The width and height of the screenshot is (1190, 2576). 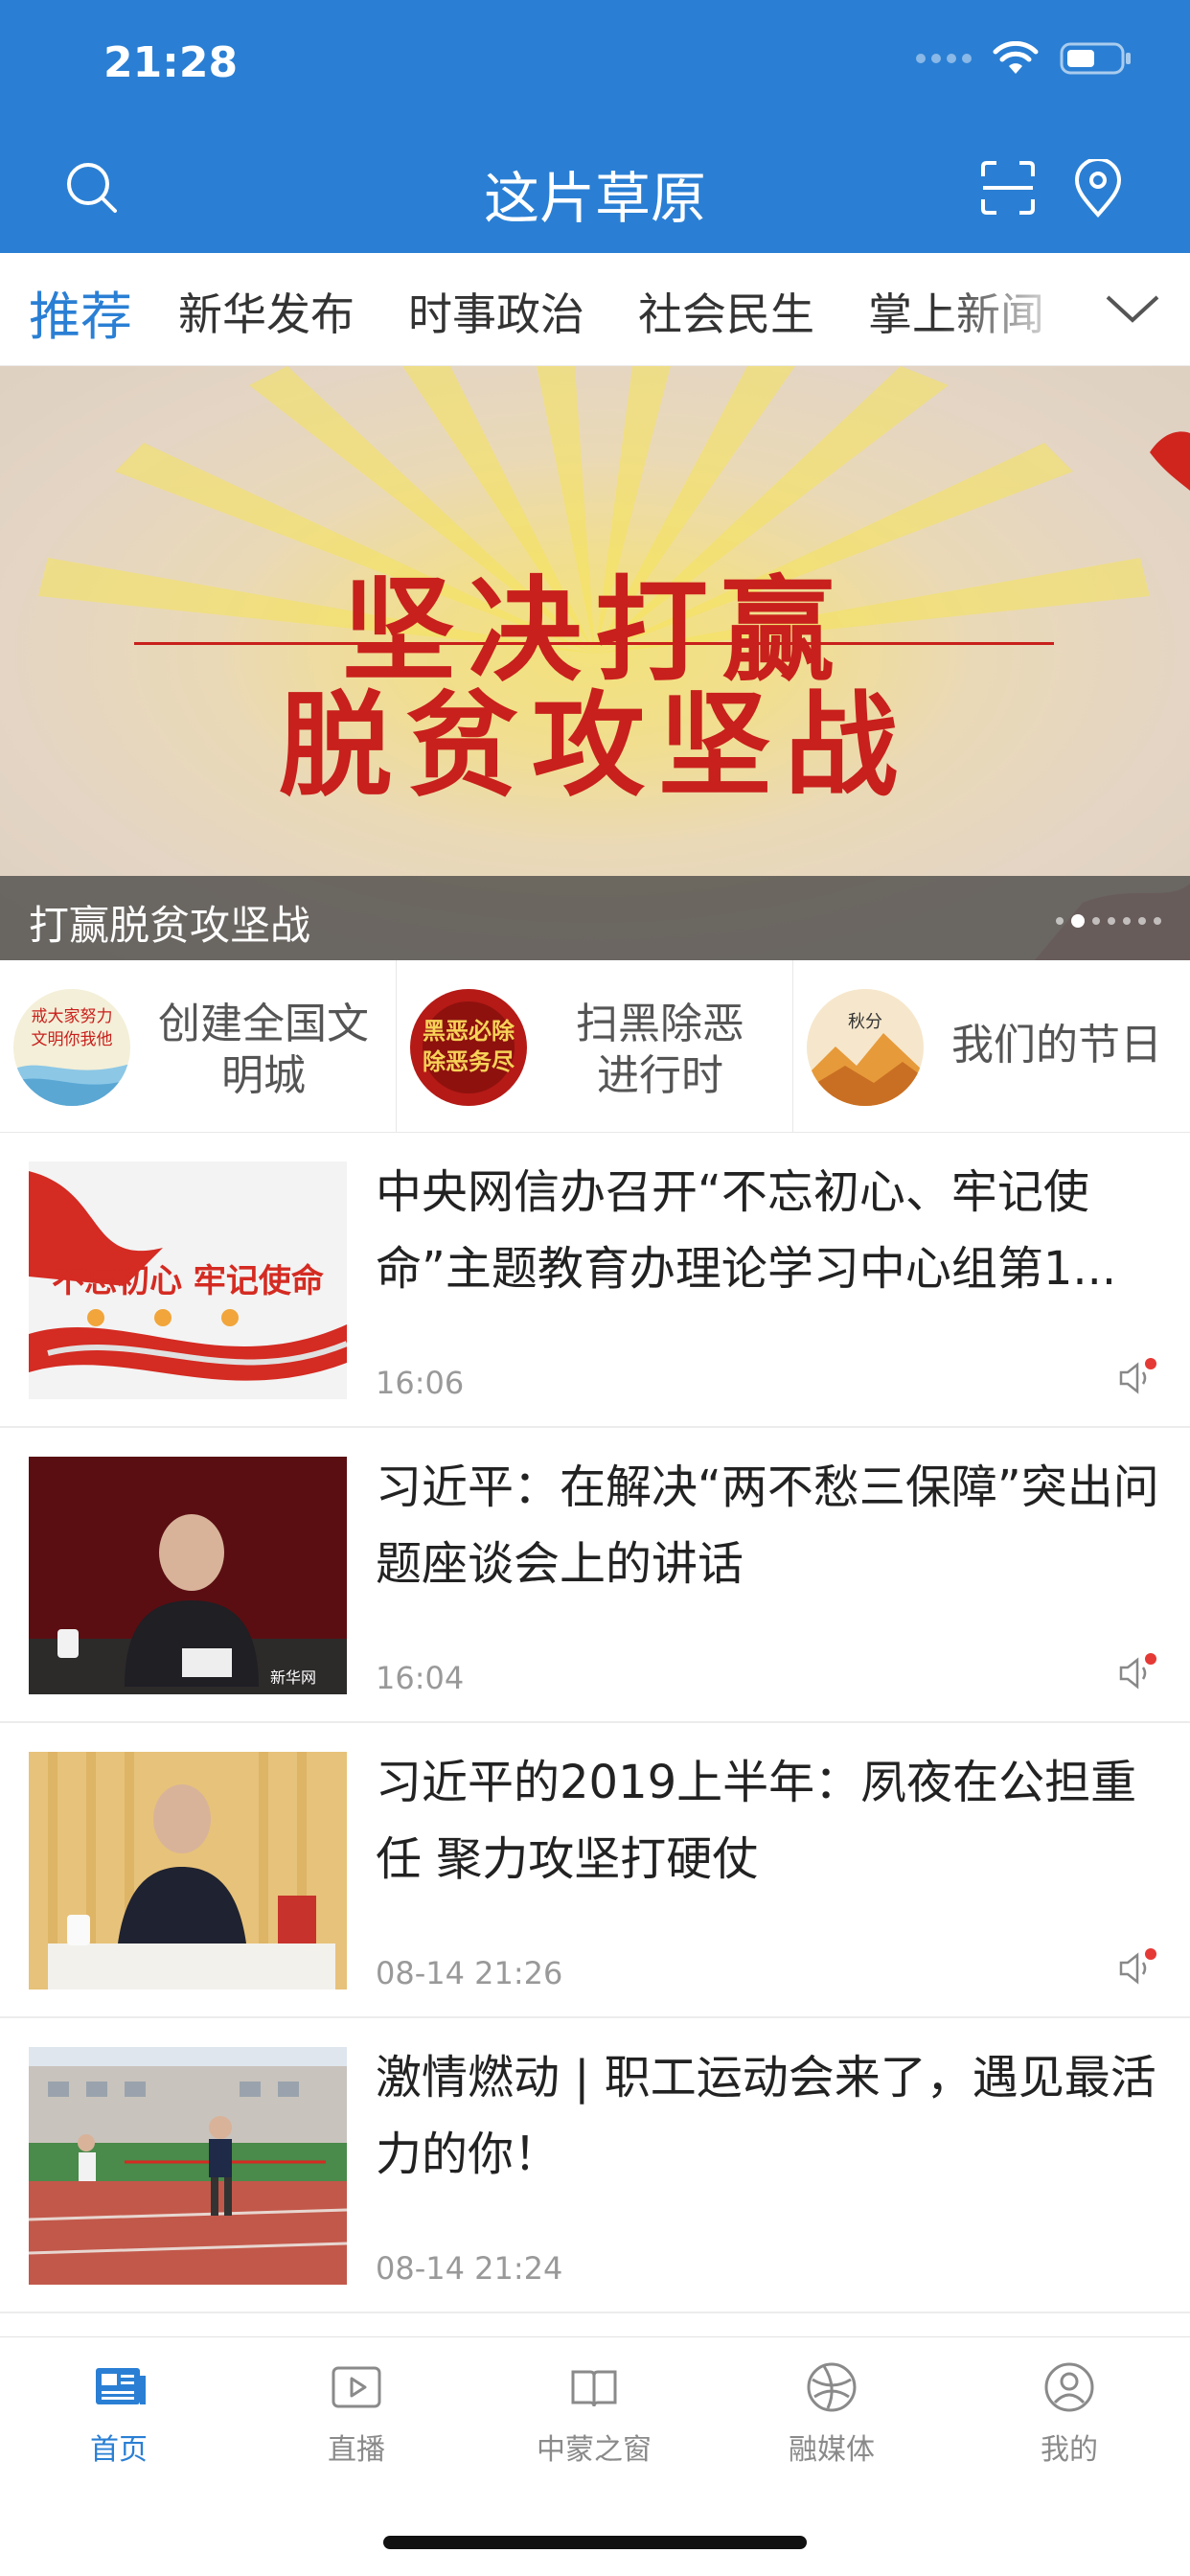 What do you see at coordinates (293, 1677) in the screenshot?
I see `thumb-watermark: 新华网` at bounding box center [293, 1677].